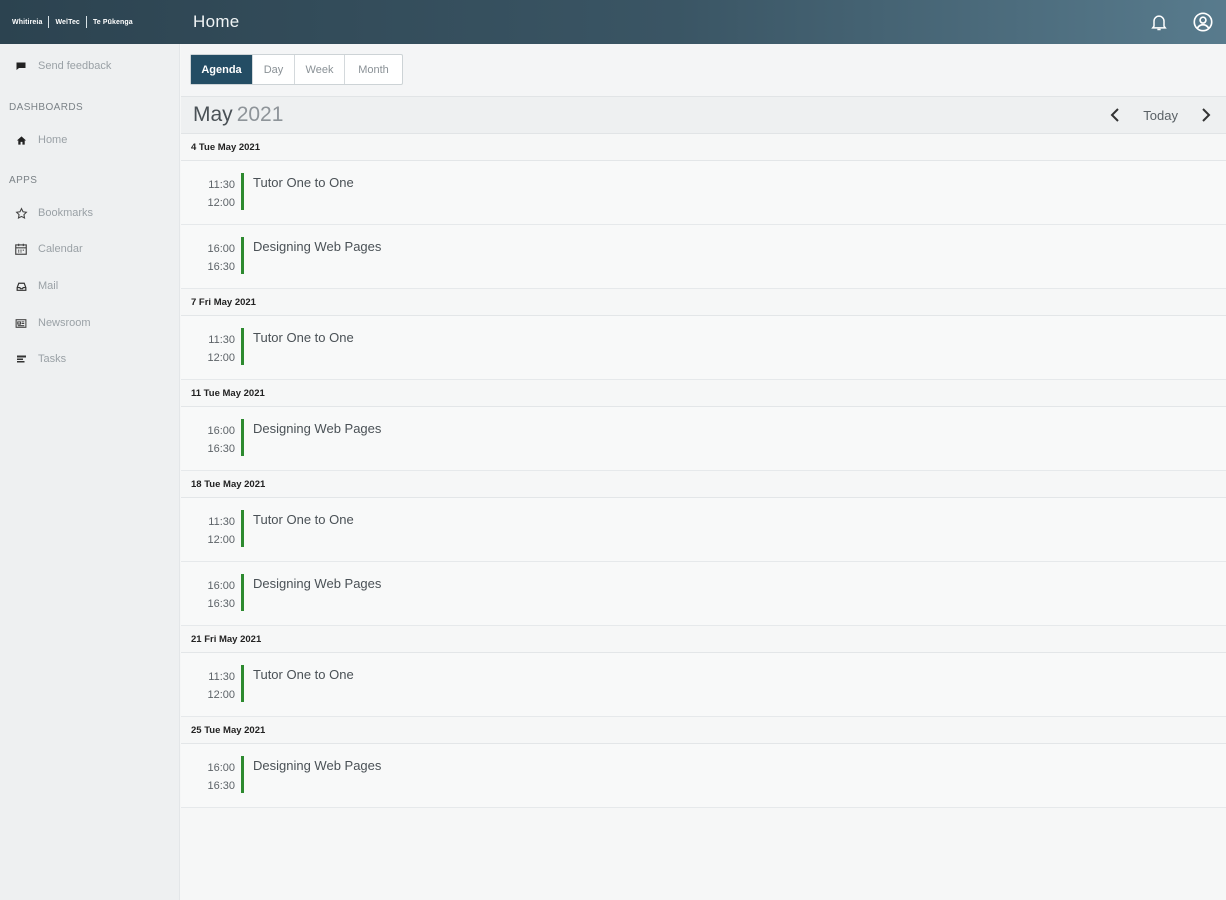  Describe the element at coordinates (60, 249) in the screenshot. I see `sidebar-item-label: Calendar` at that location.